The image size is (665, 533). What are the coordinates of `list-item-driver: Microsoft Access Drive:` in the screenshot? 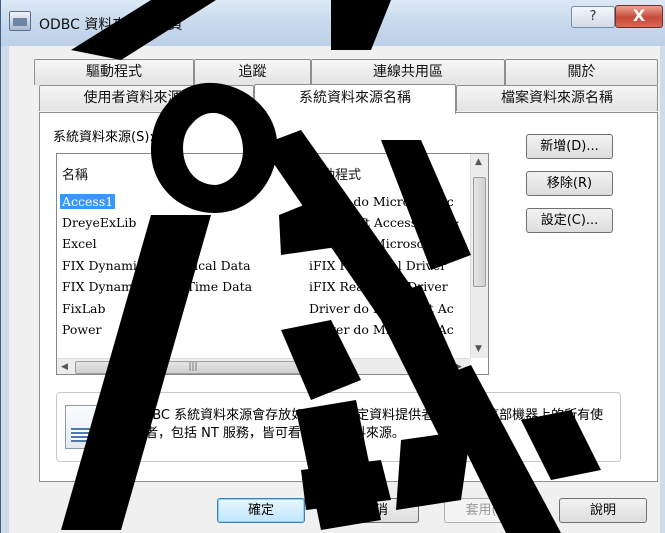 It's located at (384, 222).